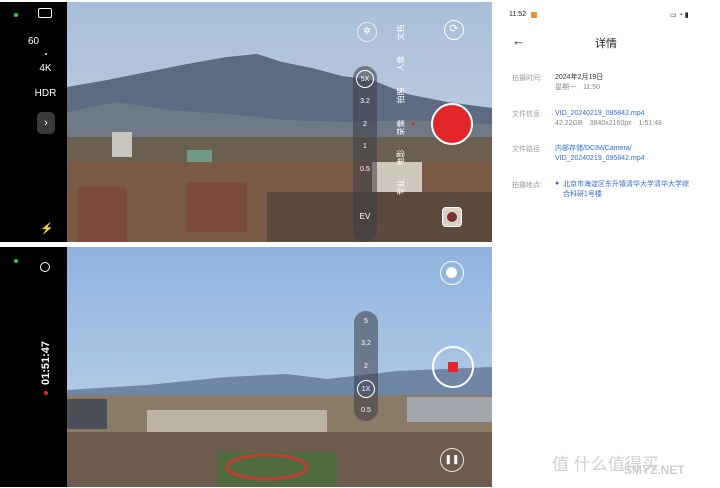 This screenshot has width=720, height=488. Describe the element at coordinates (679, 15) in the screenshot. I see `status-icons: ▭ ◔ ▮` at that location.